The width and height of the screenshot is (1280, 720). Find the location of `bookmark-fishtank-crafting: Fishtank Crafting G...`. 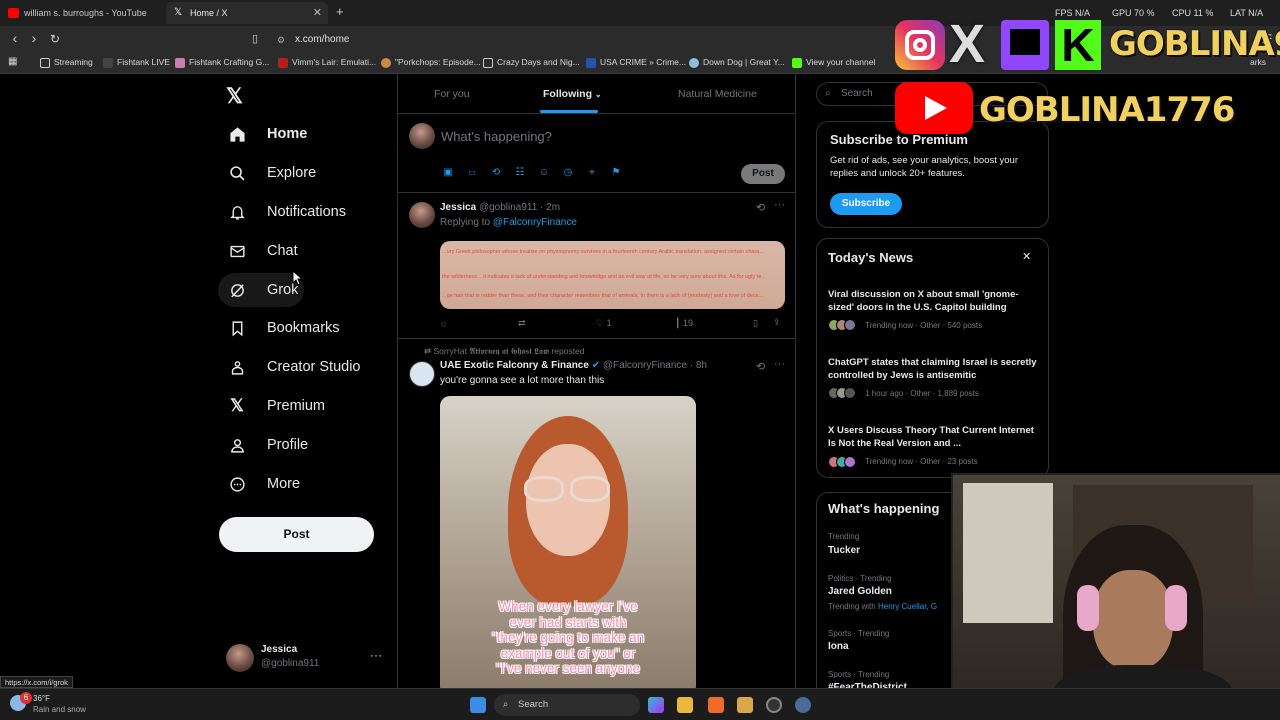

bookmark-fishtank-crafting: Fishtank Crafting G... is located at coordinates (222, 62).